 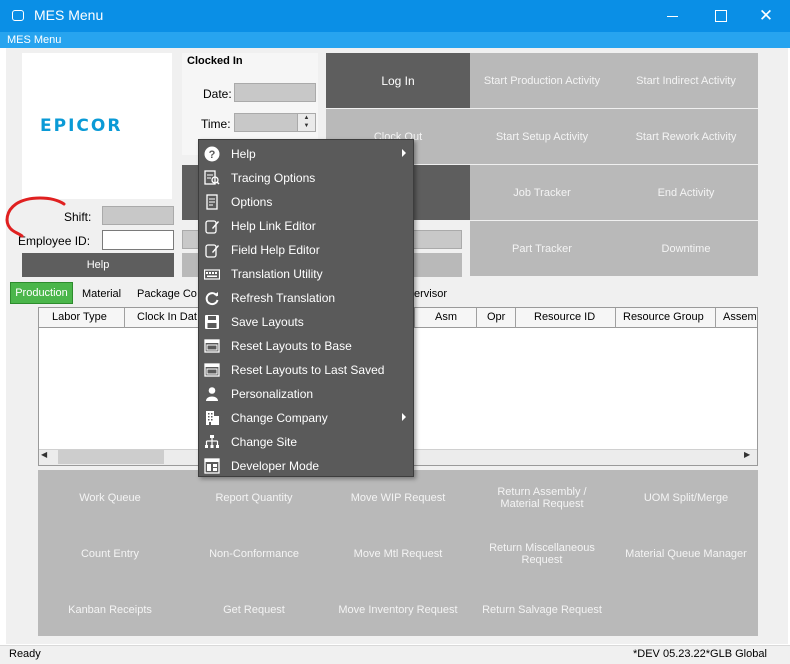 What do you see at coordinates (275, 92) in the screenshot?
I see `date-field` at bounding box center [275, 92].